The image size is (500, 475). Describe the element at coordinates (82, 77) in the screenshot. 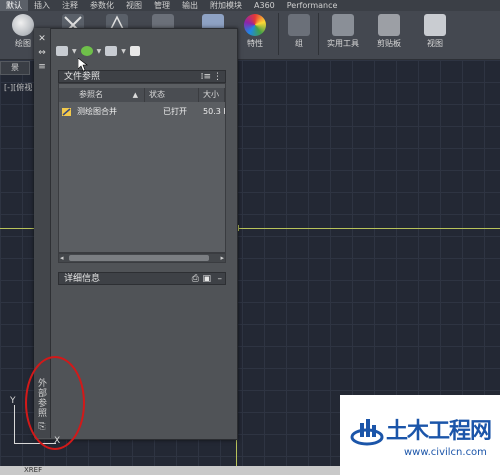

I see `file-references-title: 文件参照` at that location.